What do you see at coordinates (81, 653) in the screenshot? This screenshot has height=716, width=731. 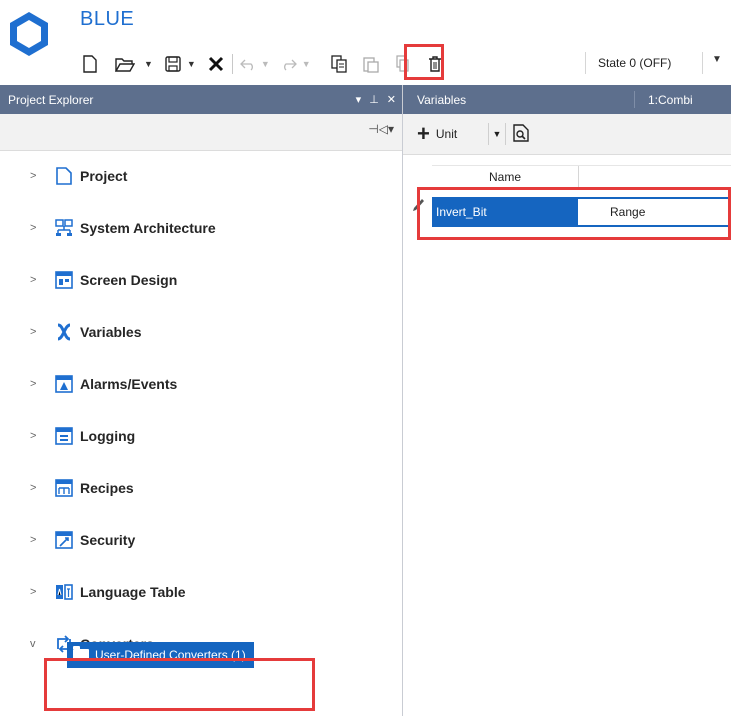 I see `folder-icon` at bounding box center [81, 653].